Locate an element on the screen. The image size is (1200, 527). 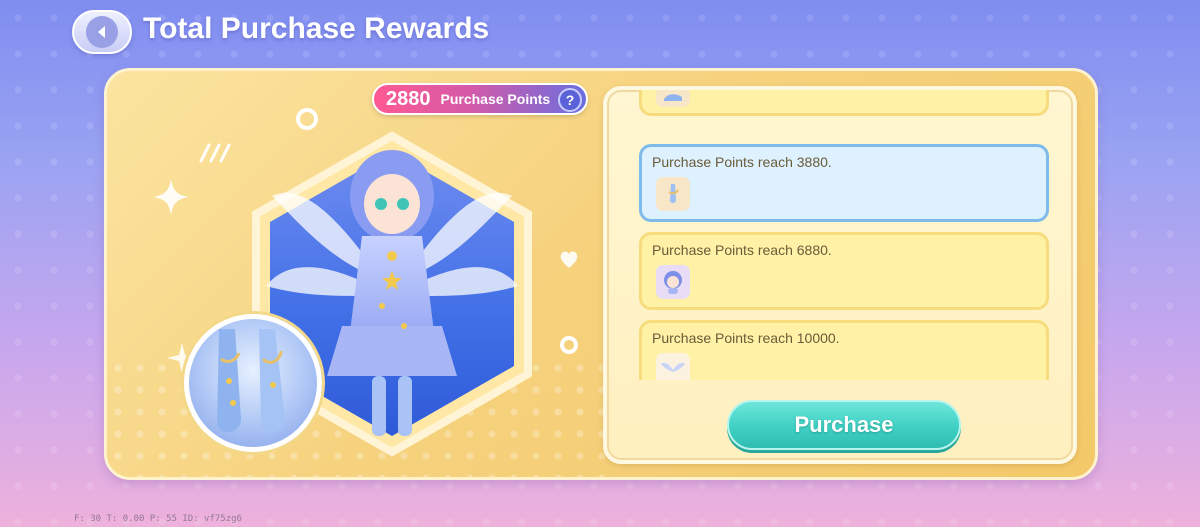
back-arrow-icon is located at coordinates (102, 32).